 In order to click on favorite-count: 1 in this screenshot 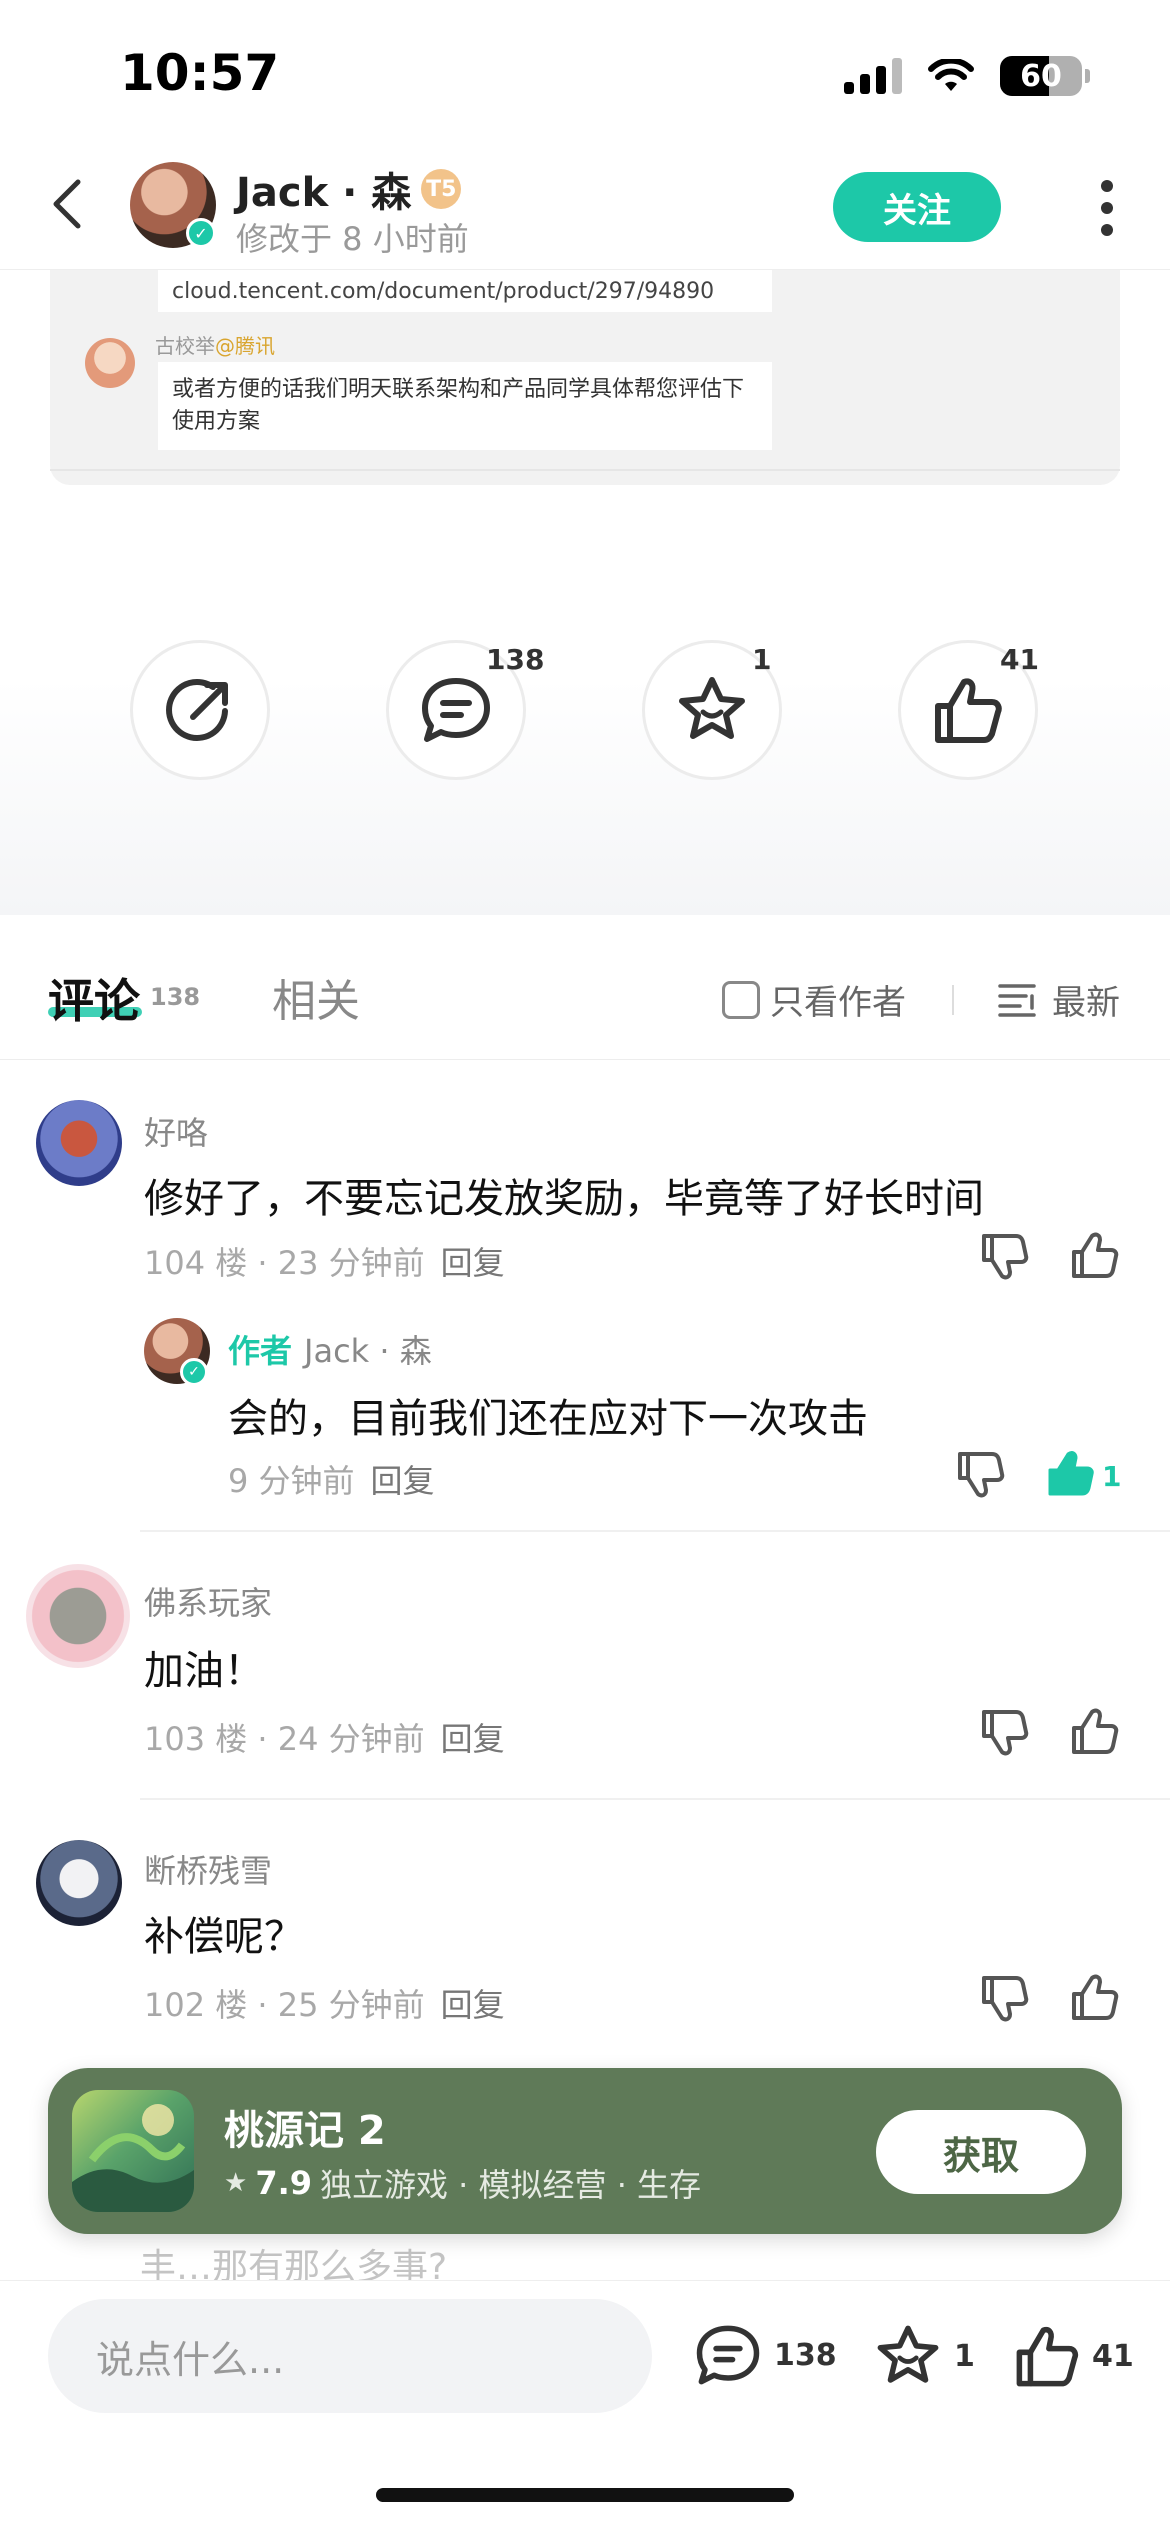, I will do `click(762, 659)`.